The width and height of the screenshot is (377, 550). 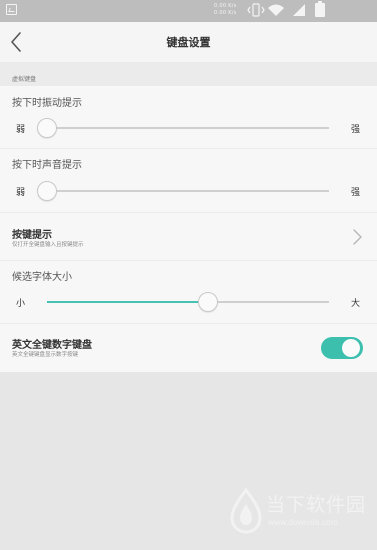 What do you see at coordinates (47, 103) in the screenshot?
I see `vibration-title: 按下时振动提示` at bounding box center [47, 103].